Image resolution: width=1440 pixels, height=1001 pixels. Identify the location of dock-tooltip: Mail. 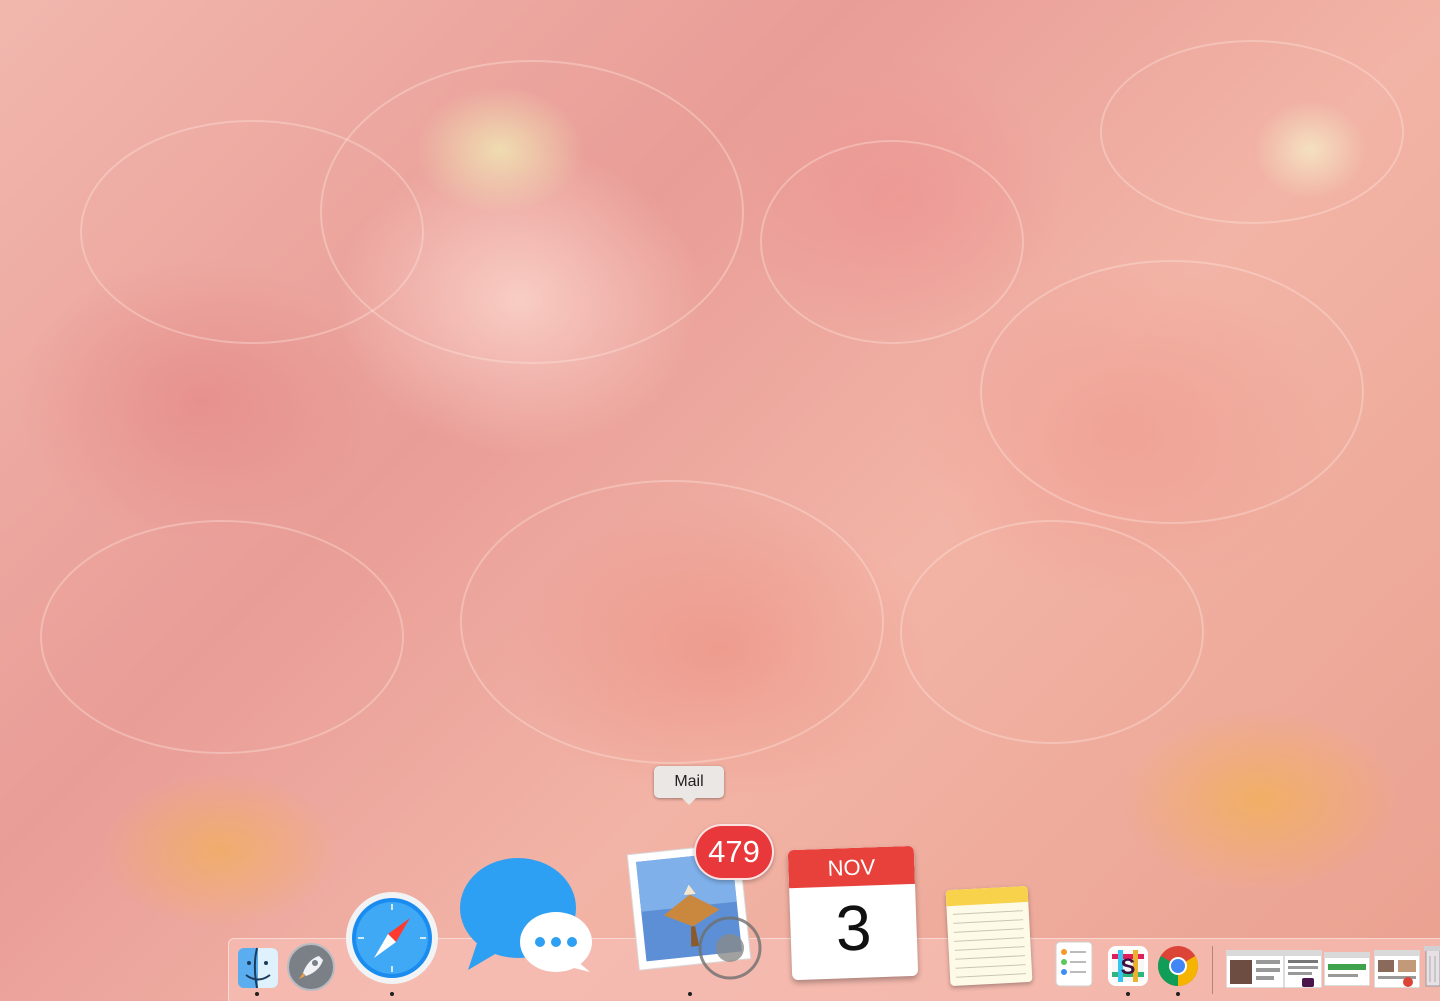
(689, 782).